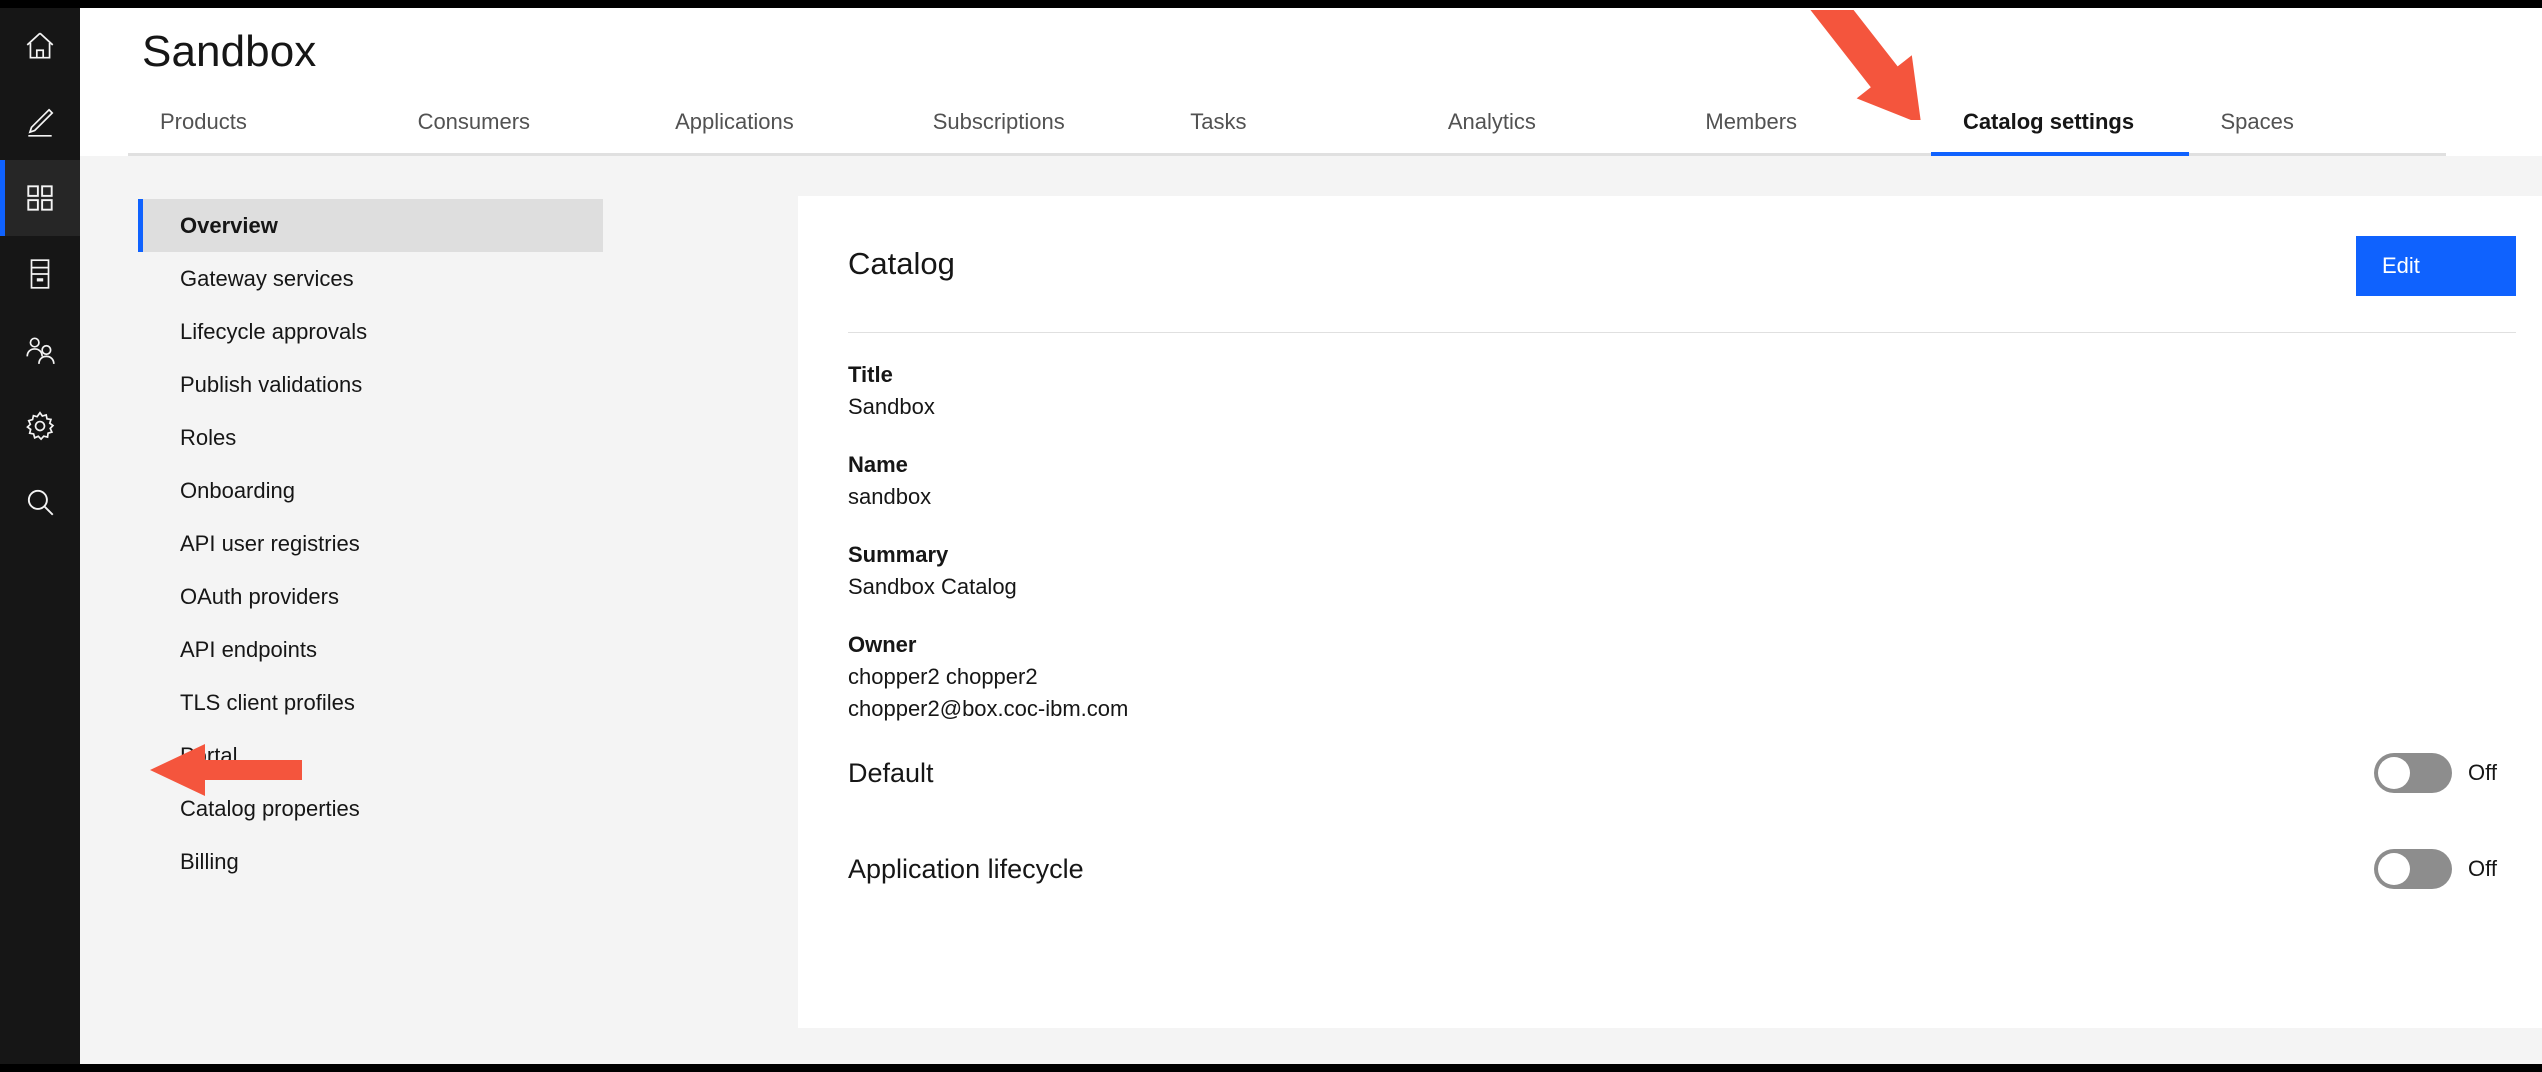 The height and width of the screenshot is (1072, 2542). I want to click on tab-consumers: Consumers, so click(514, 128).